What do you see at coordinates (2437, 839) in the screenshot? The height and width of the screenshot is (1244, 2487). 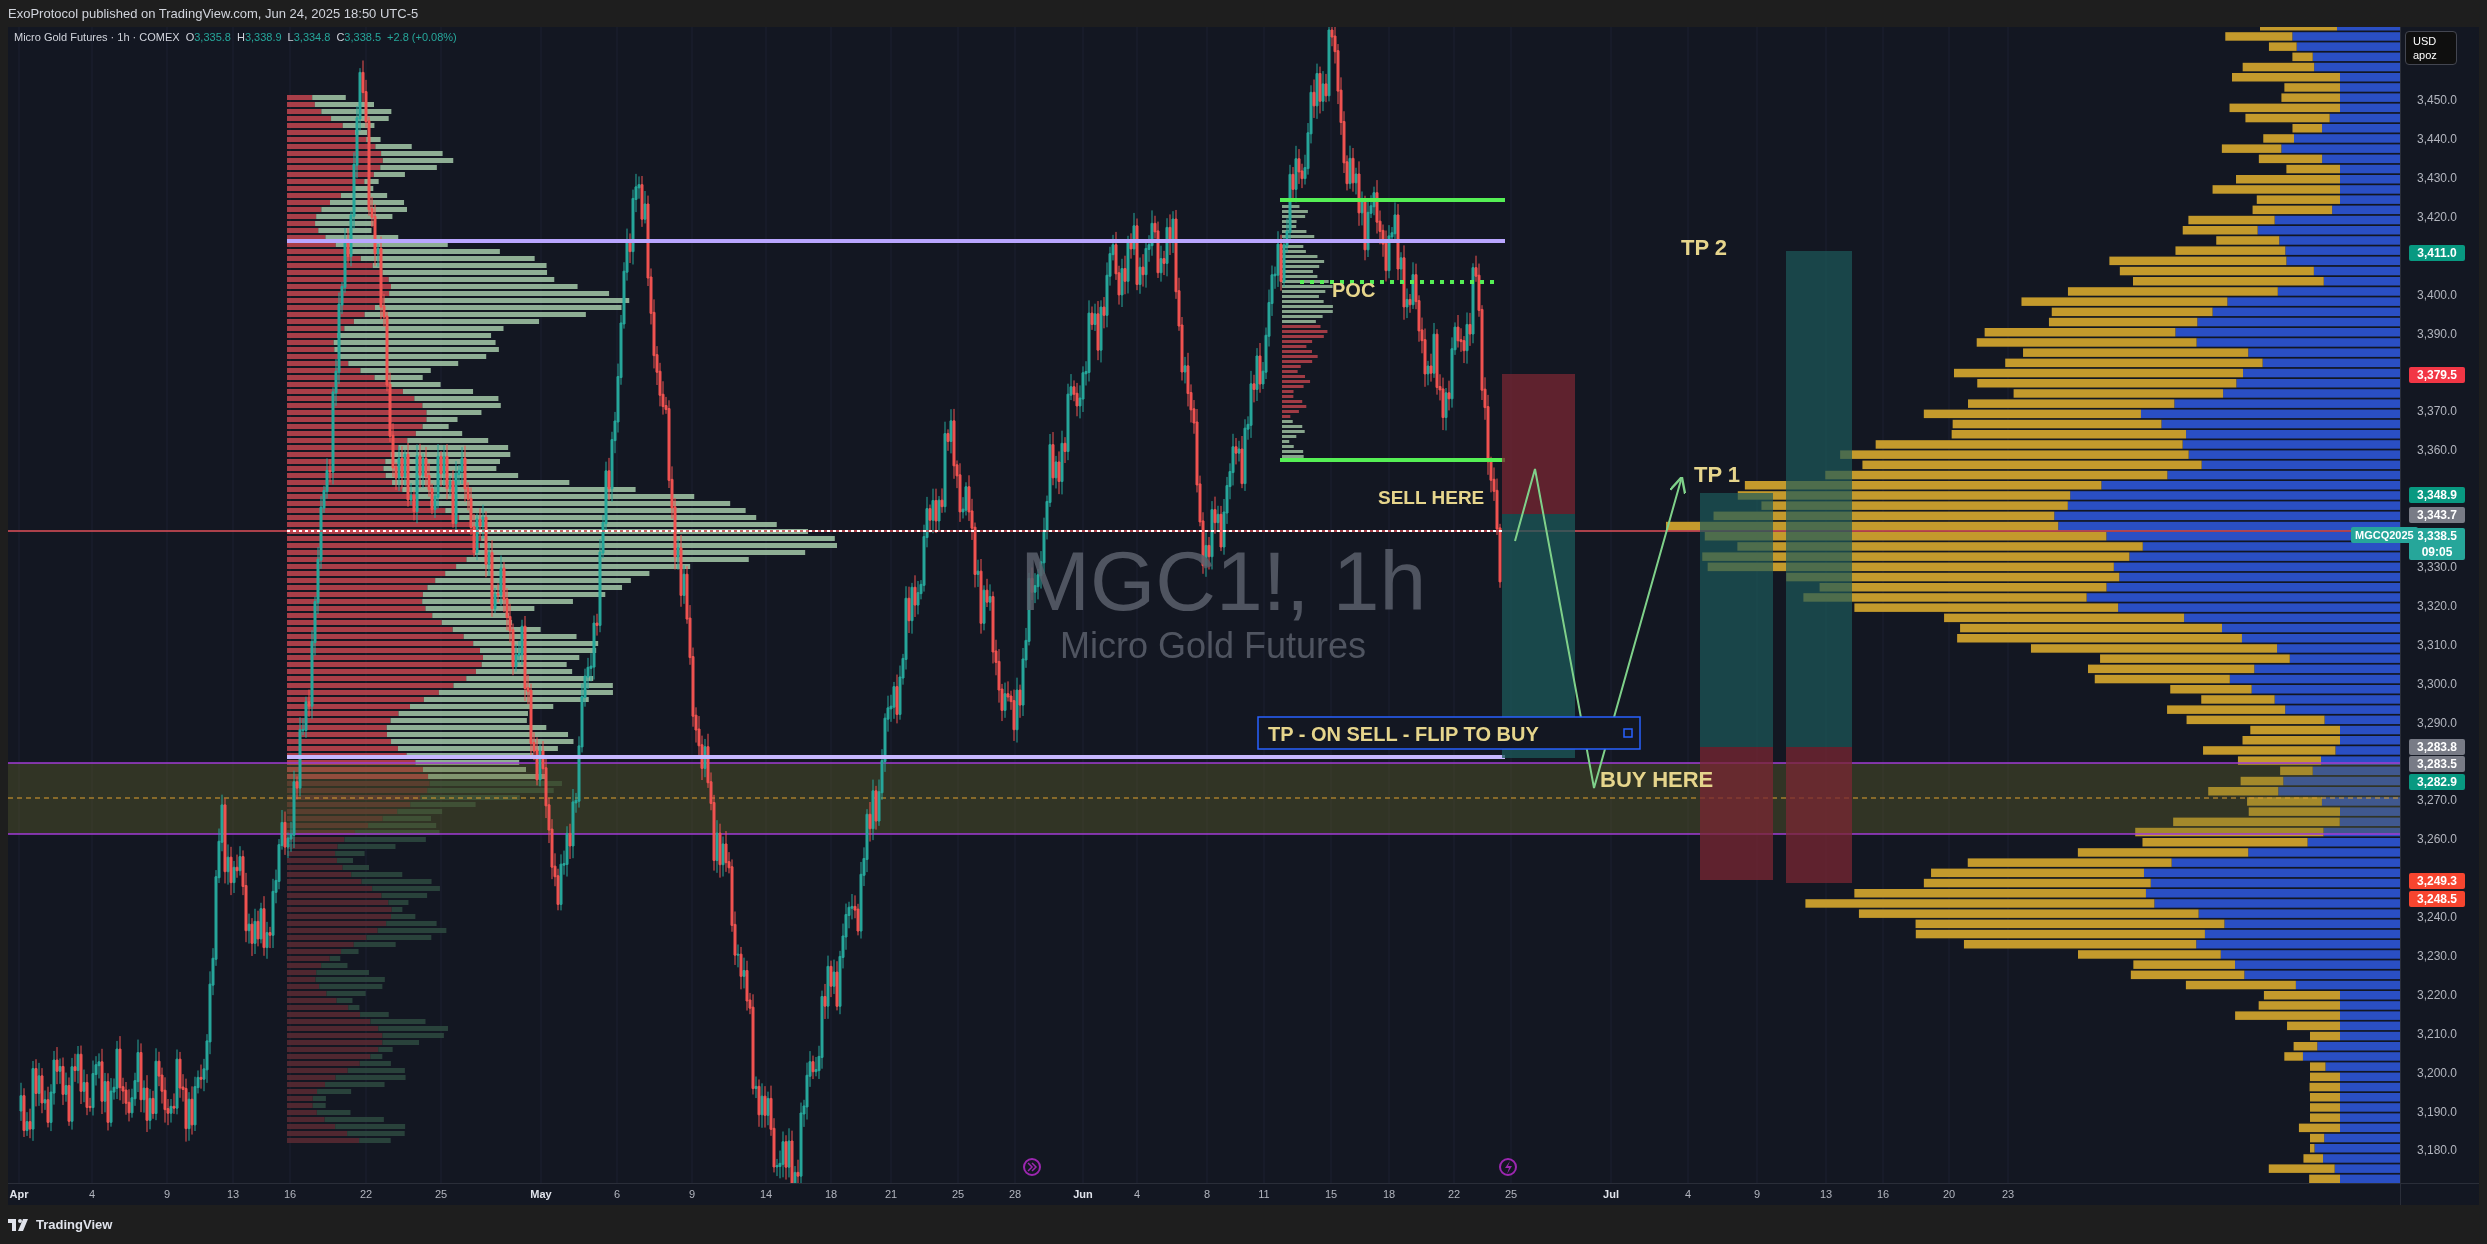 I see `price-tick: 3,260.0` at bounding box center [2437, 839].